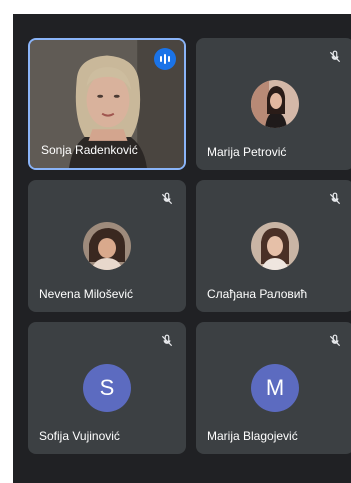 This screenshot has width=351, height=483. What do you see at coordinates (247, 152) in the screenshot?
I see `participant-name: Marija Petrović` at bounding box center [247, 152].